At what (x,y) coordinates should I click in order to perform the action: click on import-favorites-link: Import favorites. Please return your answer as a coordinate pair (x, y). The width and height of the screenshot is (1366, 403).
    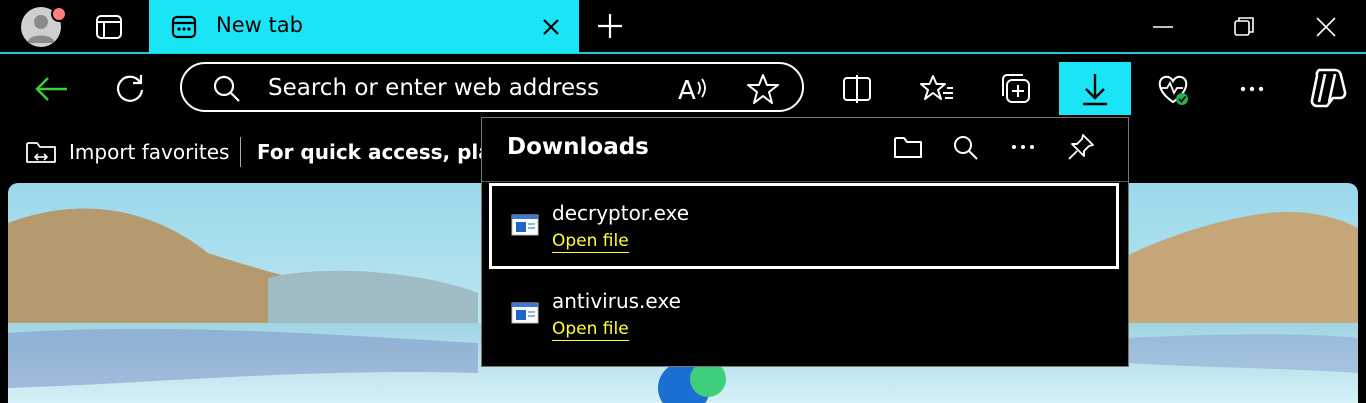
    Looking at the image, I should click on (149, 152).